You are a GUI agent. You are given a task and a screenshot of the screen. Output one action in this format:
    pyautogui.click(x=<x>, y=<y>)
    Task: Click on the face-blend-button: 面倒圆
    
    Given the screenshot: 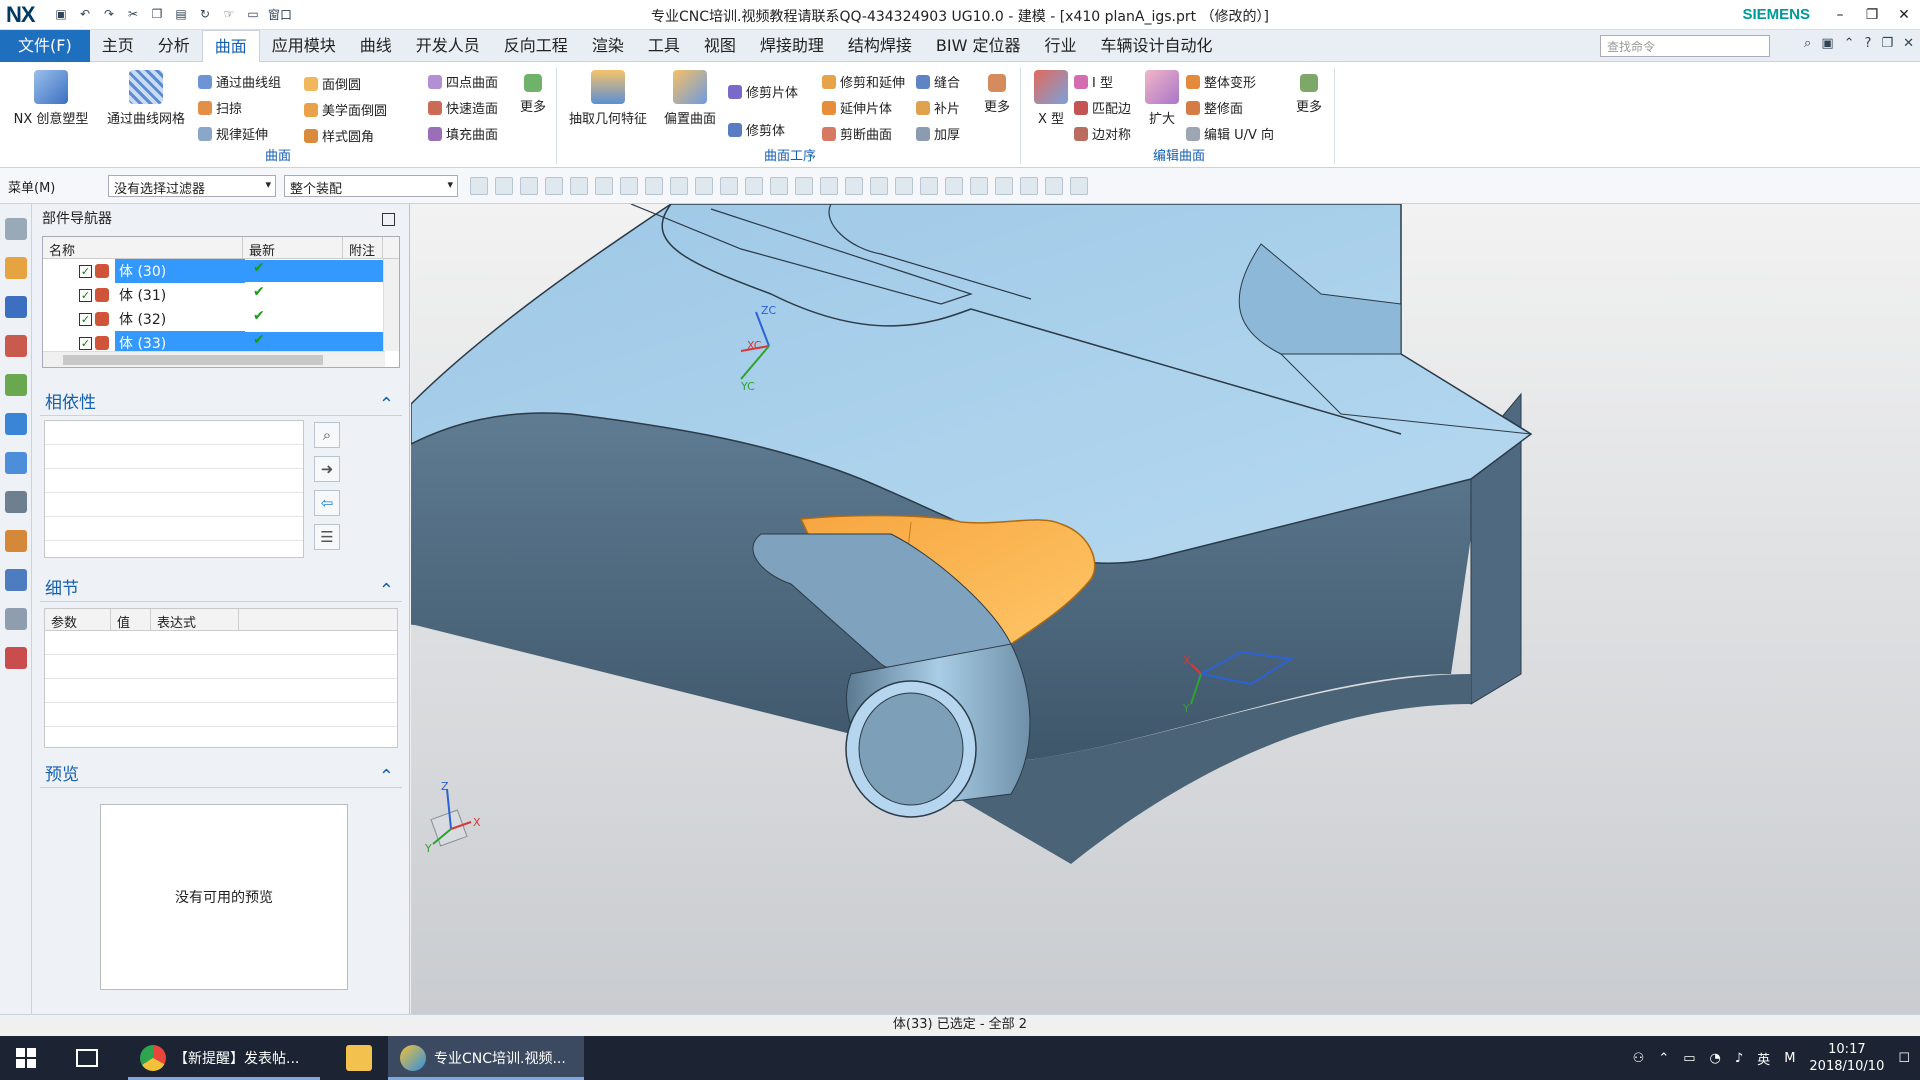 What is the action you would take?
    pyautogui.click(x=332, y=83)
    